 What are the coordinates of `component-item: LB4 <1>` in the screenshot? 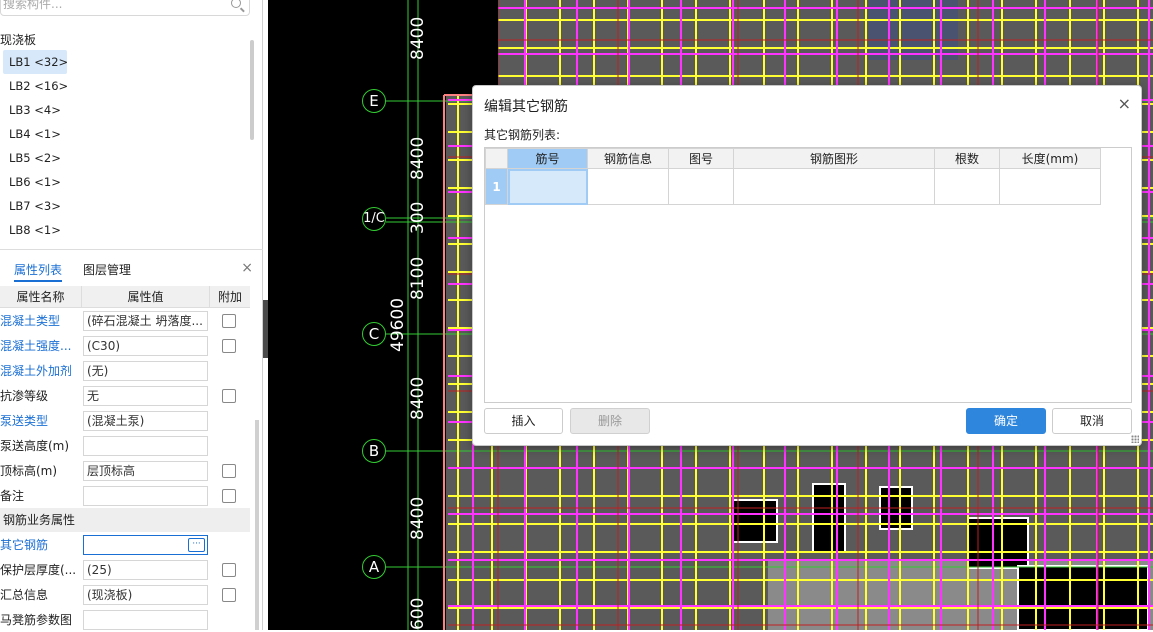 It's located at (35, 134).